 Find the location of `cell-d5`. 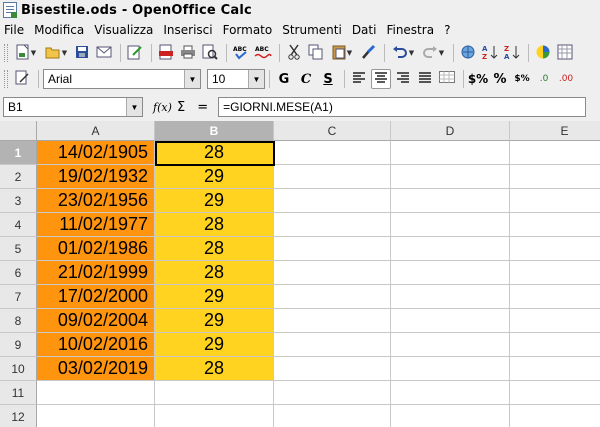

cell-d5 is located at coordinates (450, 249).